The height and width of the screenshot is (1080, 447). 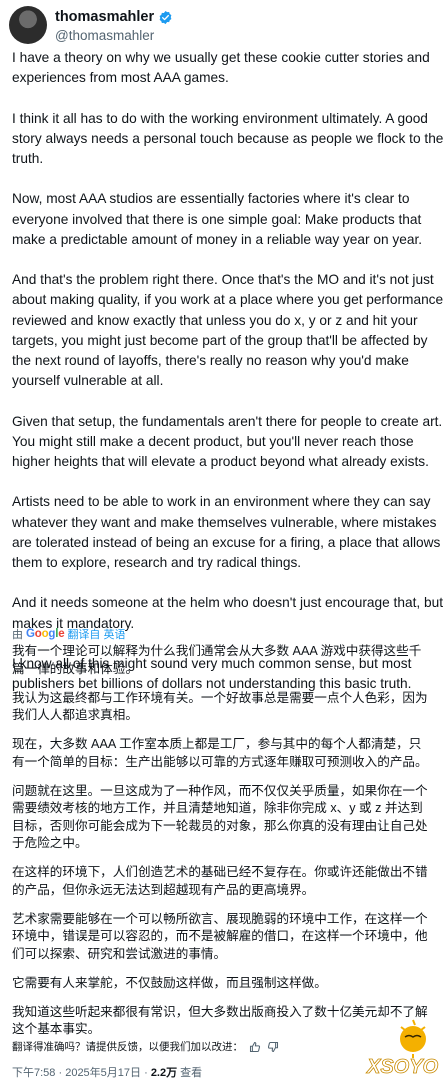 I want to click on display-name-text: thomasmahler, so click(x=104, y=17).